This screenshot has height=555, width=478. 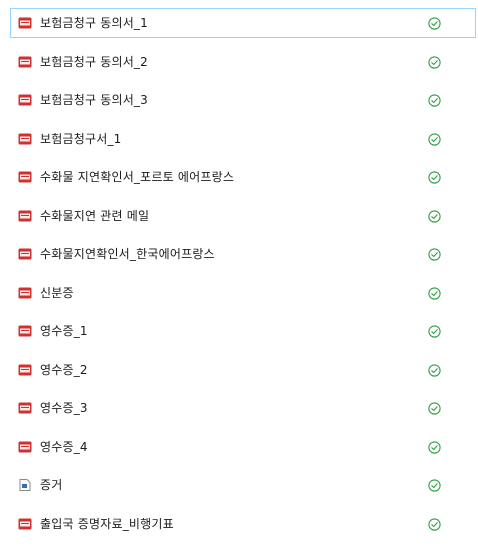 What do you see at coordinates (57, 293) in the screenshot?
I see `file-name: 신분증` at bounding box center [57, 293].